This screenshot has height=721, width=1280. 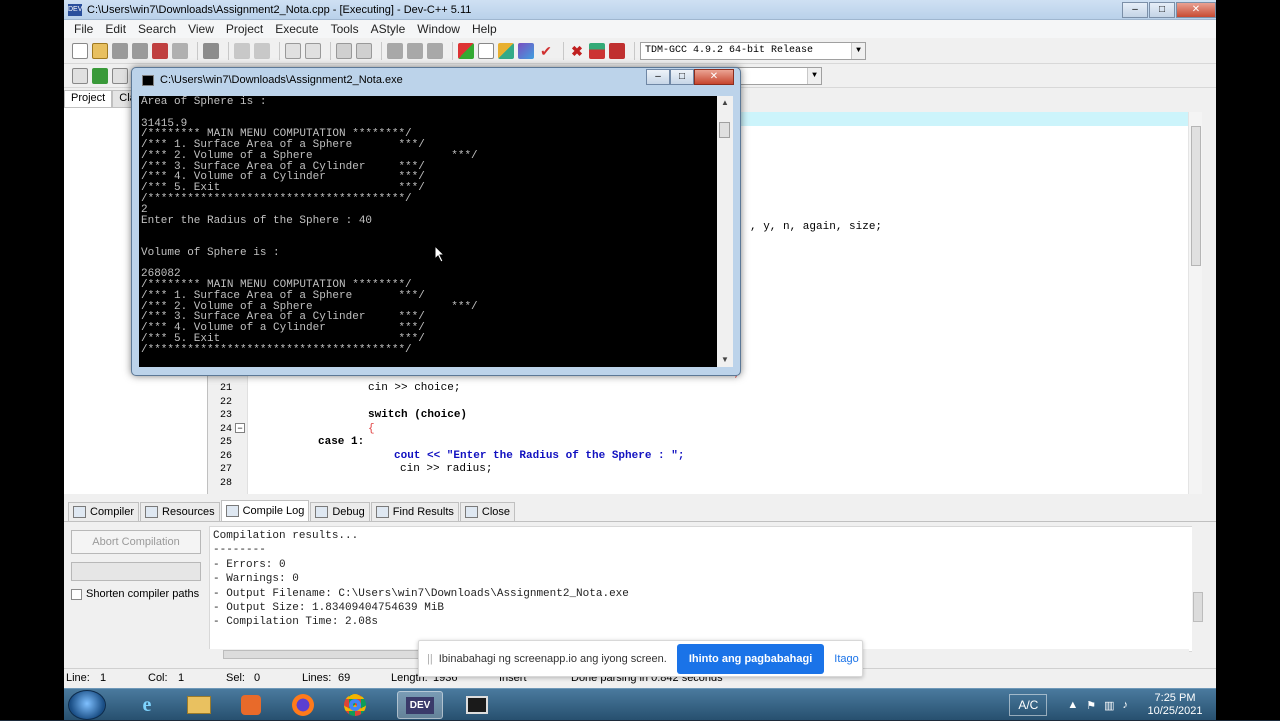 What do you see at coordinates (526, 50) in the screenshot?
I see `rebuild-icon` at bounding box center [526, 50].